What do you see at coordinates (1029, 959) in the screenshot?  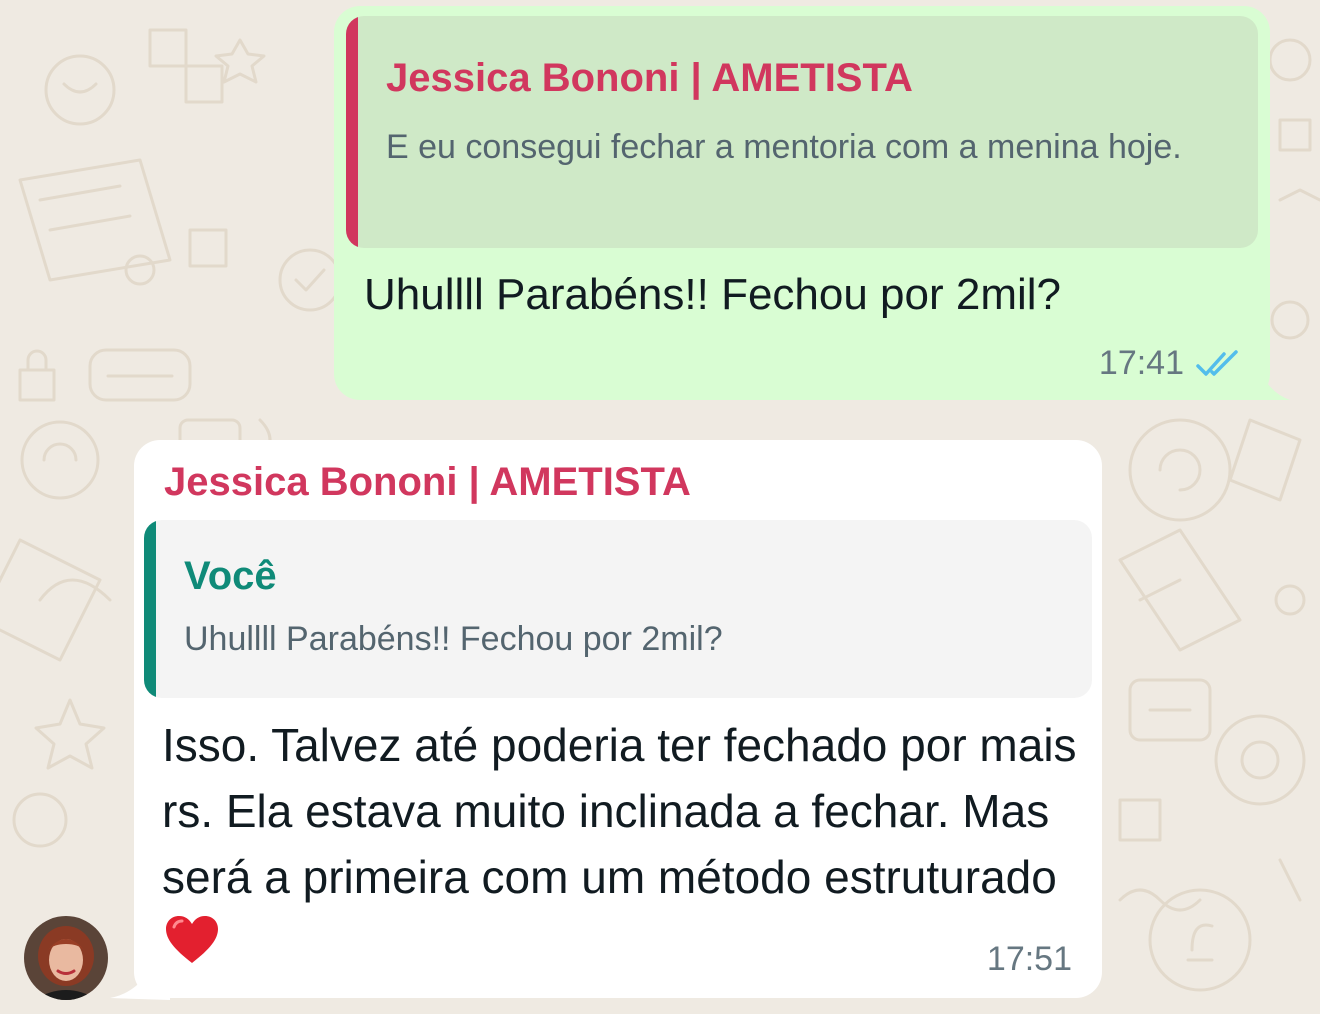 I see `message-time: 17:51` at bounding box center [1029, 959].